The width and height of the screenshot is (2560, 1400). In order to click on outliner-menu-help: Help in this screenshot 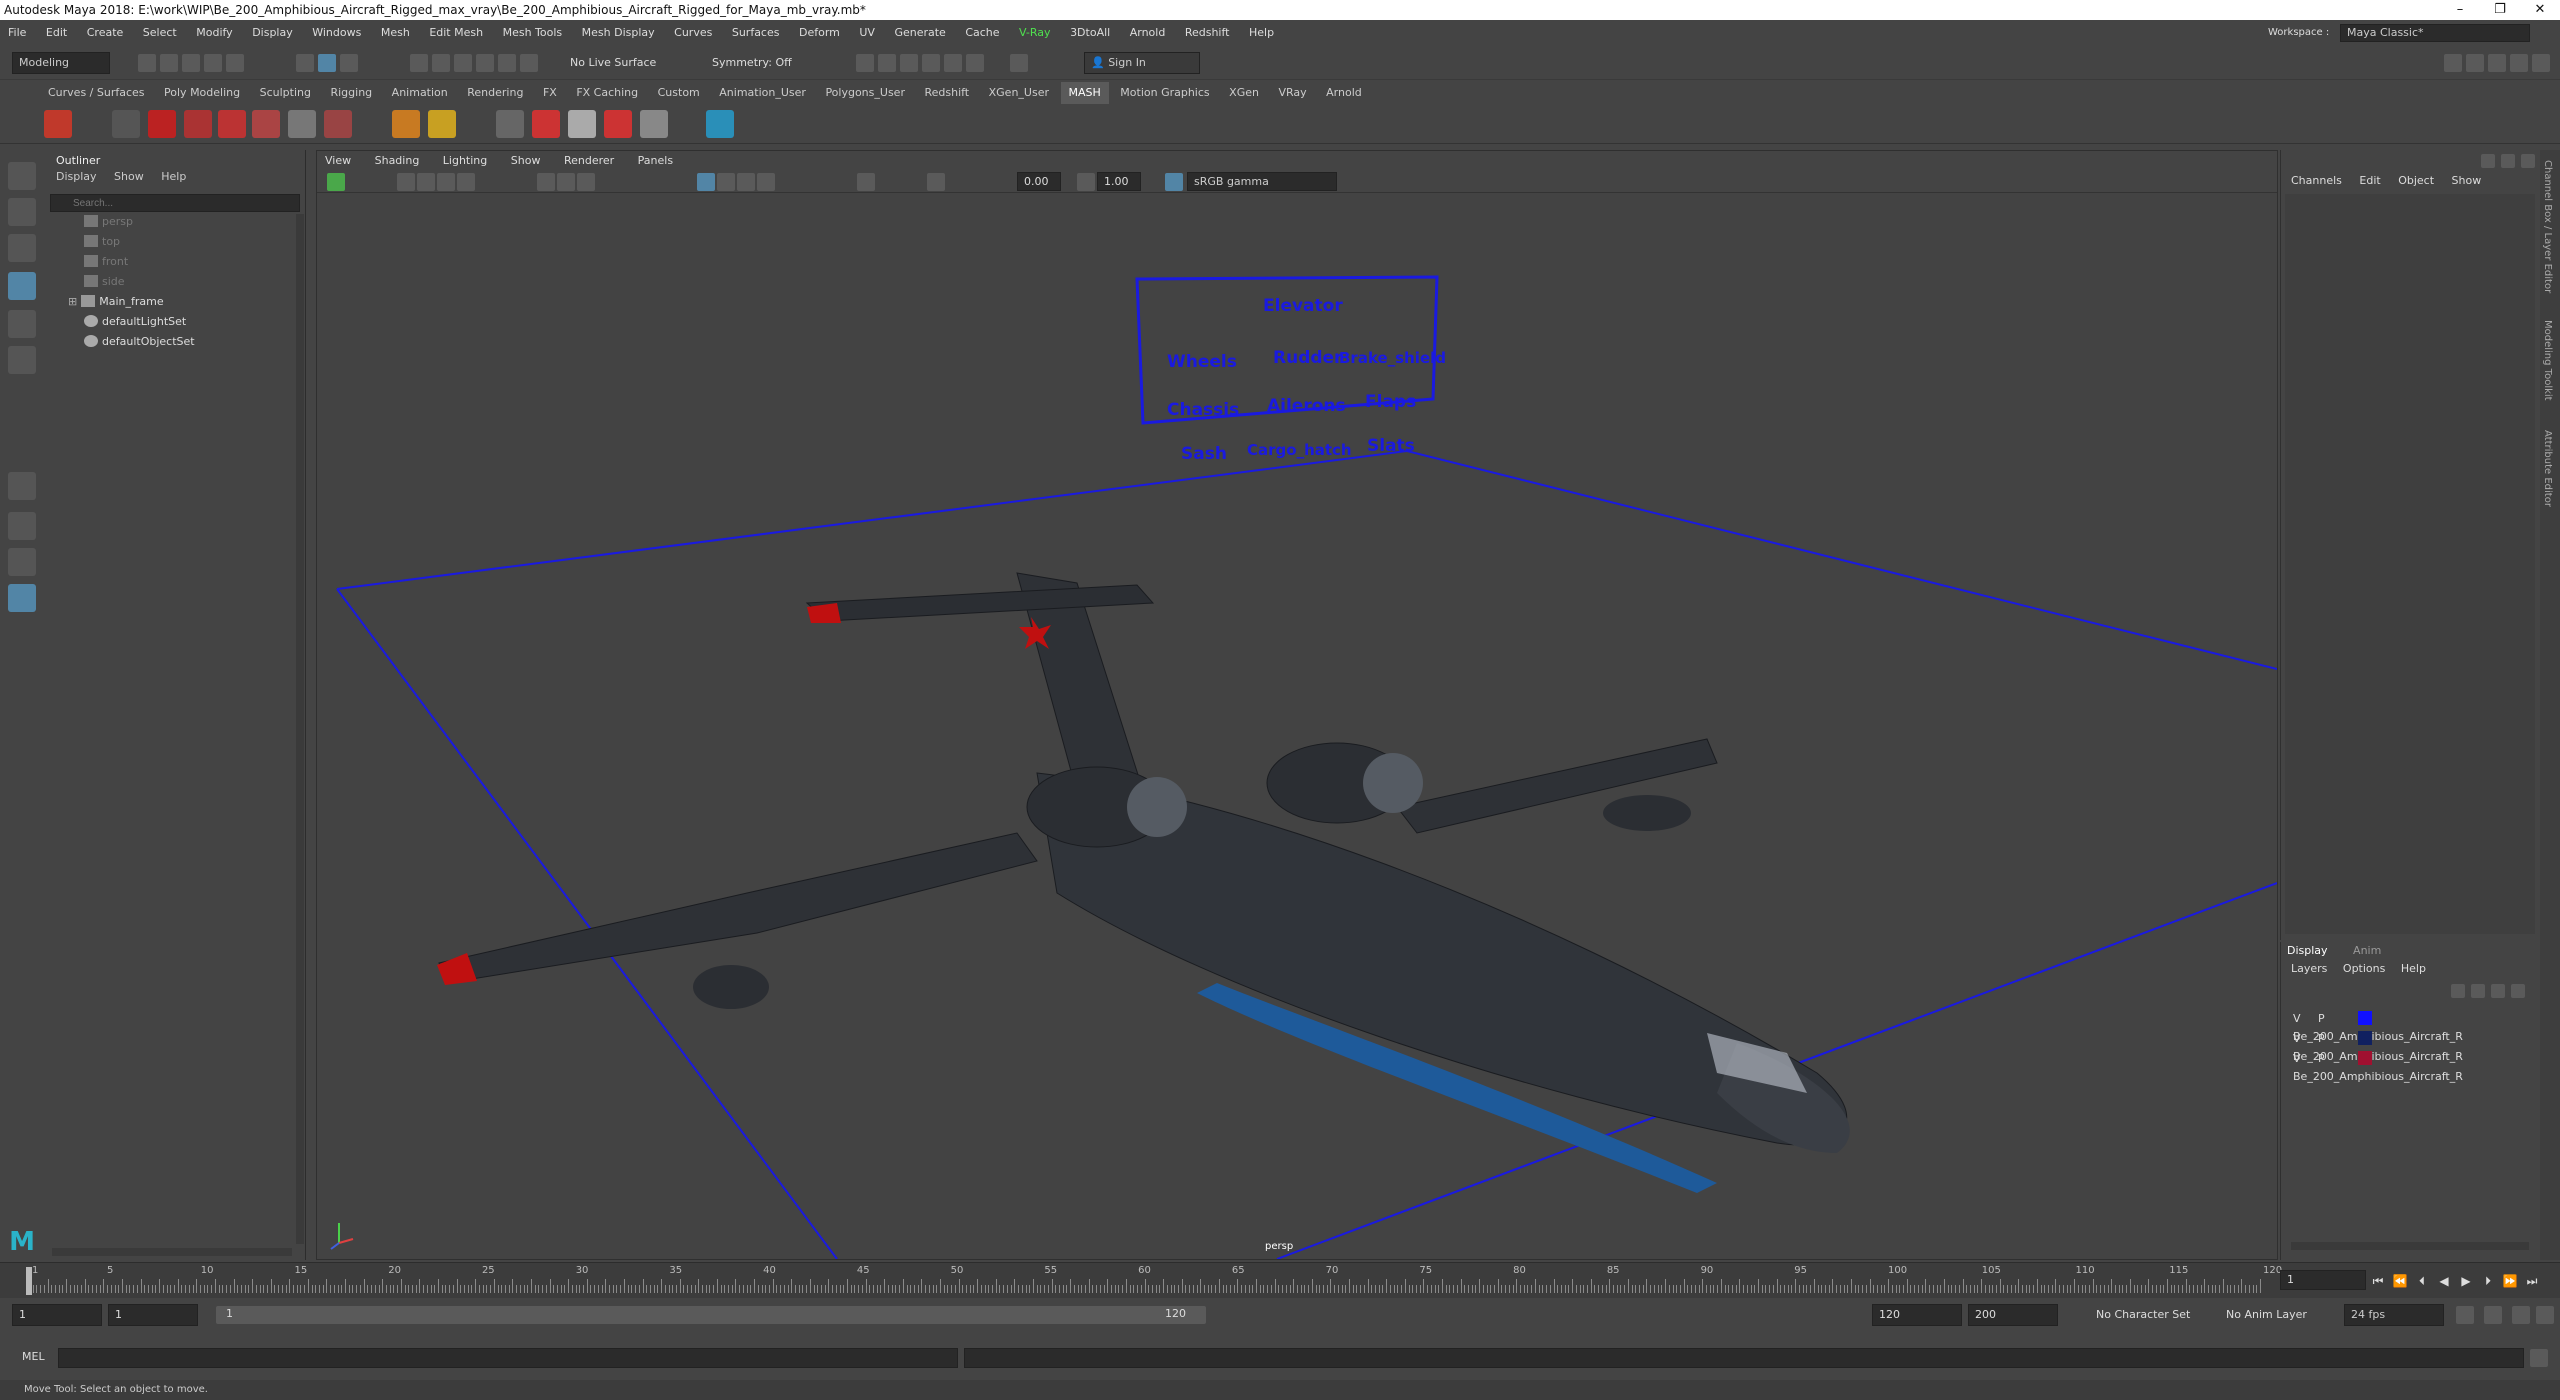, I will do `click(173, 176)`.